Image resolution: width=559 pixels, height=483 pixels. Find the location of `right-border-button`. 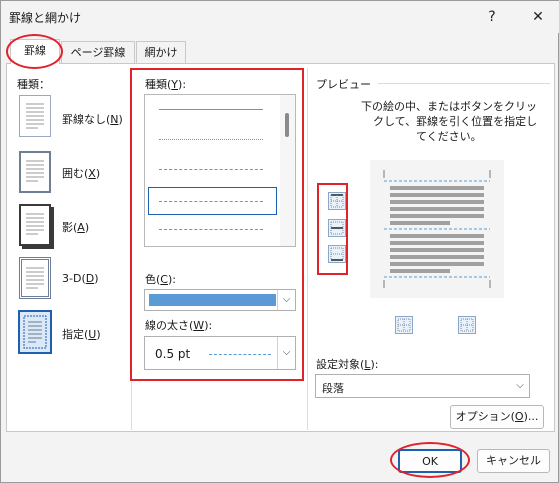

right-border-button is located at coordinates (467, 325).